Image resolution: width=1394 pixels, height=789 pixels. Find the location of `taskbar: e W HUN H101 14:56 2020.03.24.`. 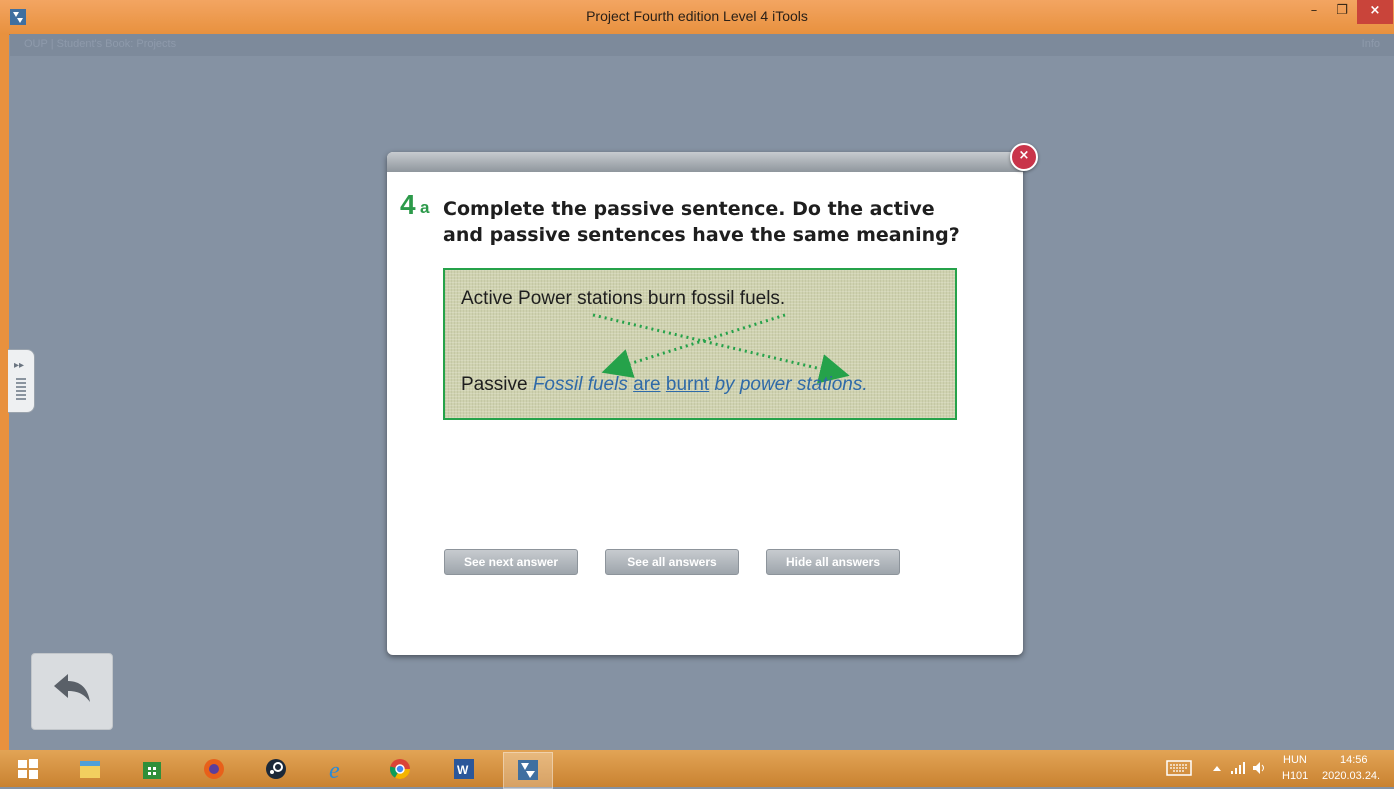

taskbar: e W HUN H101 14:56 2020.03.24. is located at coordinates (697, 769).